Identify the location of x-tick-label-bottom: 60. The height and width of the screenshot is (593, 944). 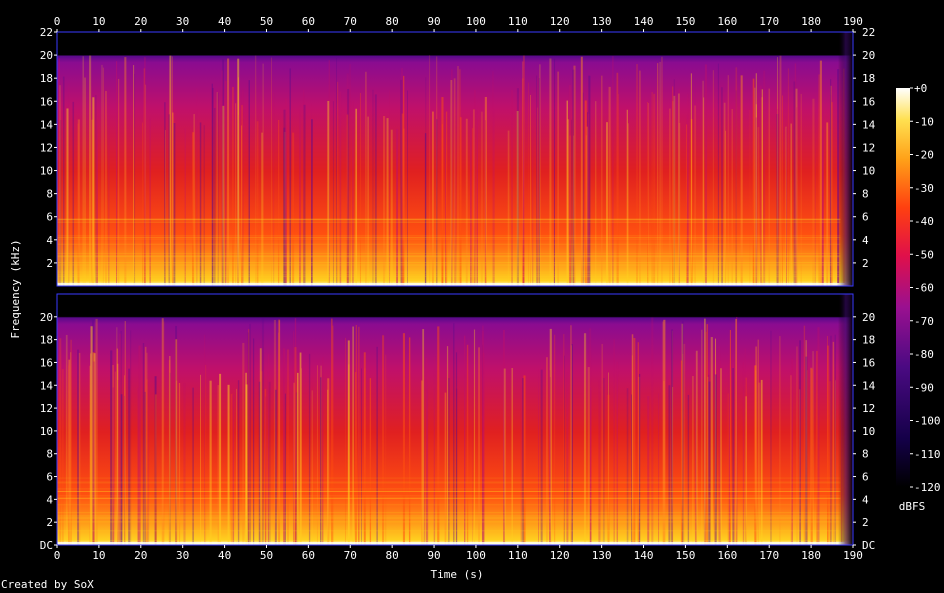
(308, 555).